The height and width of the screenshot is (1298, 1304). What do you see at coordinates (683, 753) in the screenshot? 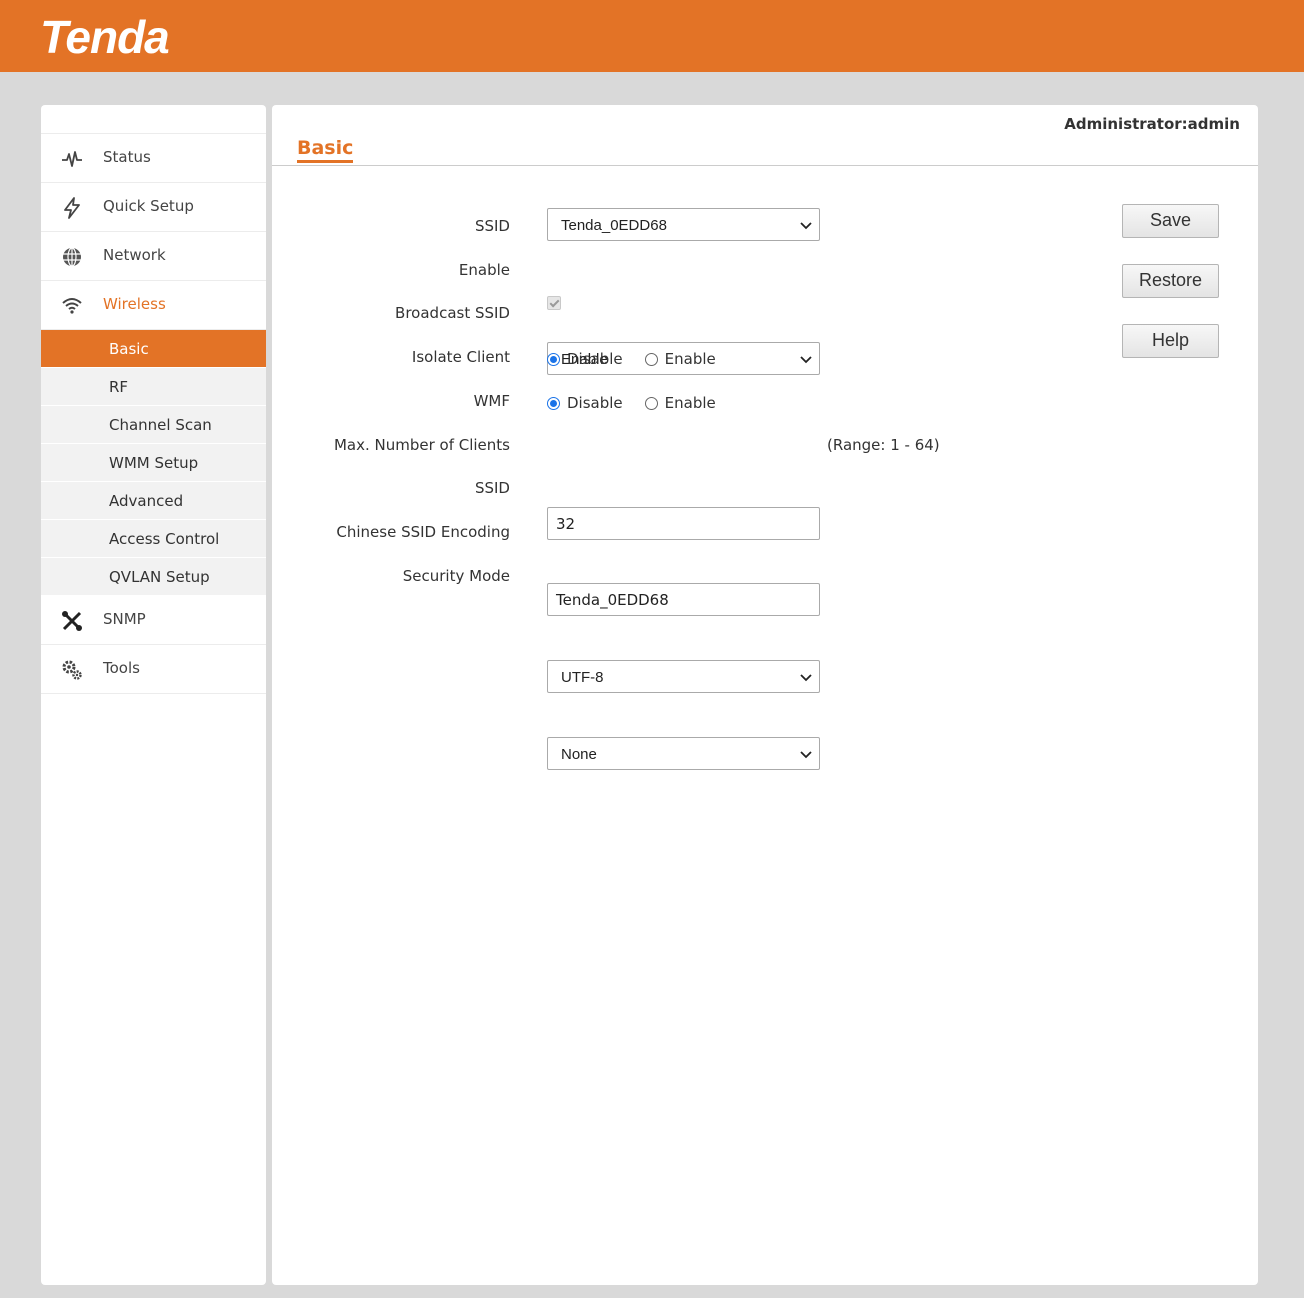
I see `security-mode-select: None` at bounding box center [683, 753].